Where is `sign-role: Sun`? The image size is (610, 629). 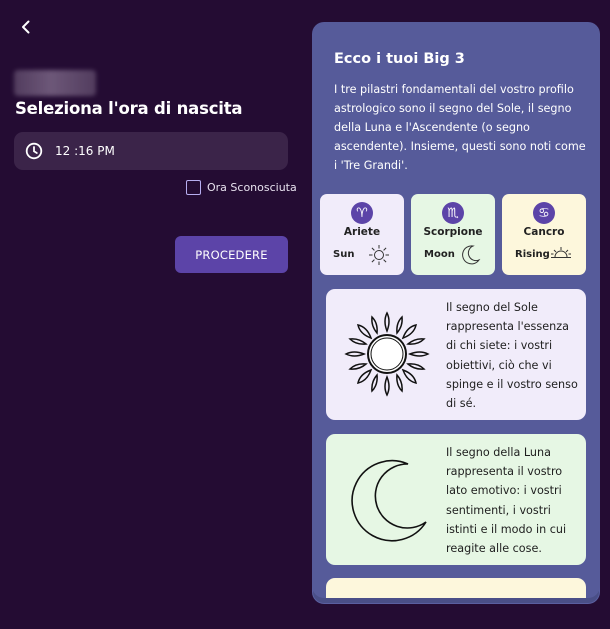 sign-role: Sun is located at coordinates (344, 254).